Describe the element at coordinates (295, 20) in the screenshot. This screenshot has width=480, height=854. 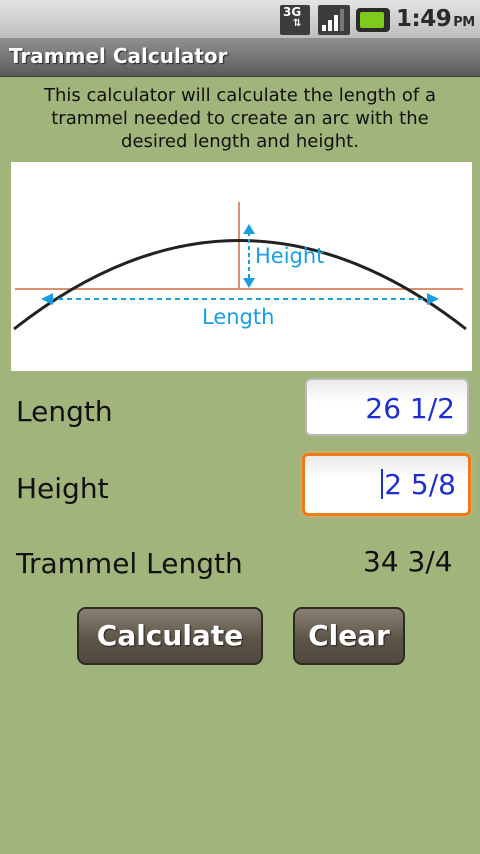
I see `network-3g-icon: 3G ⇅` at that location.